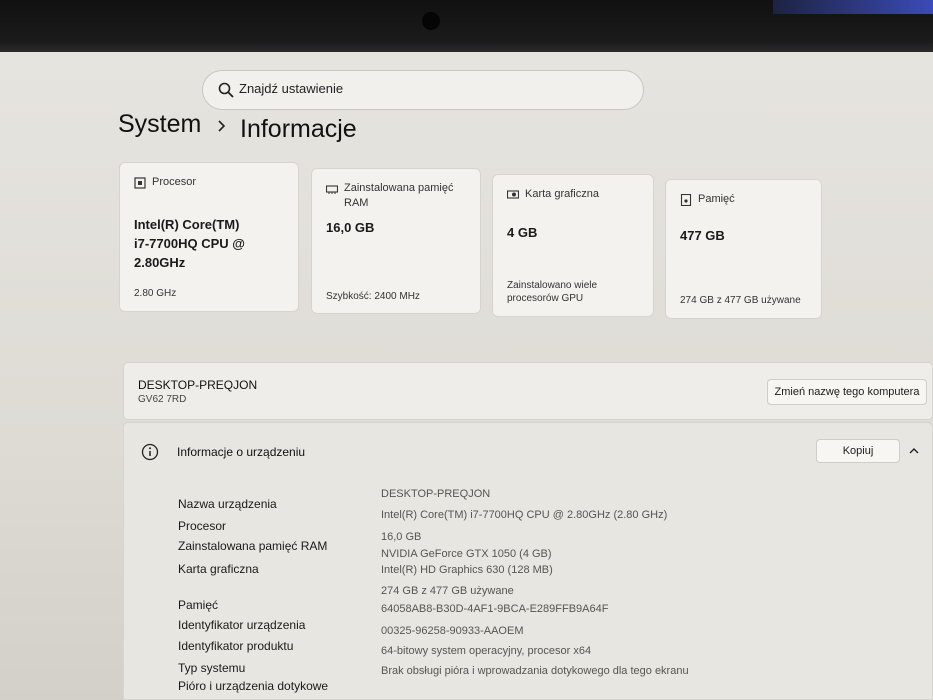 Image resolution: width=933 pixels, height=700 pixels. What do you see at coordinates (466, 26) in the screenshot?
I see `laptop-bezel` at bounding box center [466, 26].